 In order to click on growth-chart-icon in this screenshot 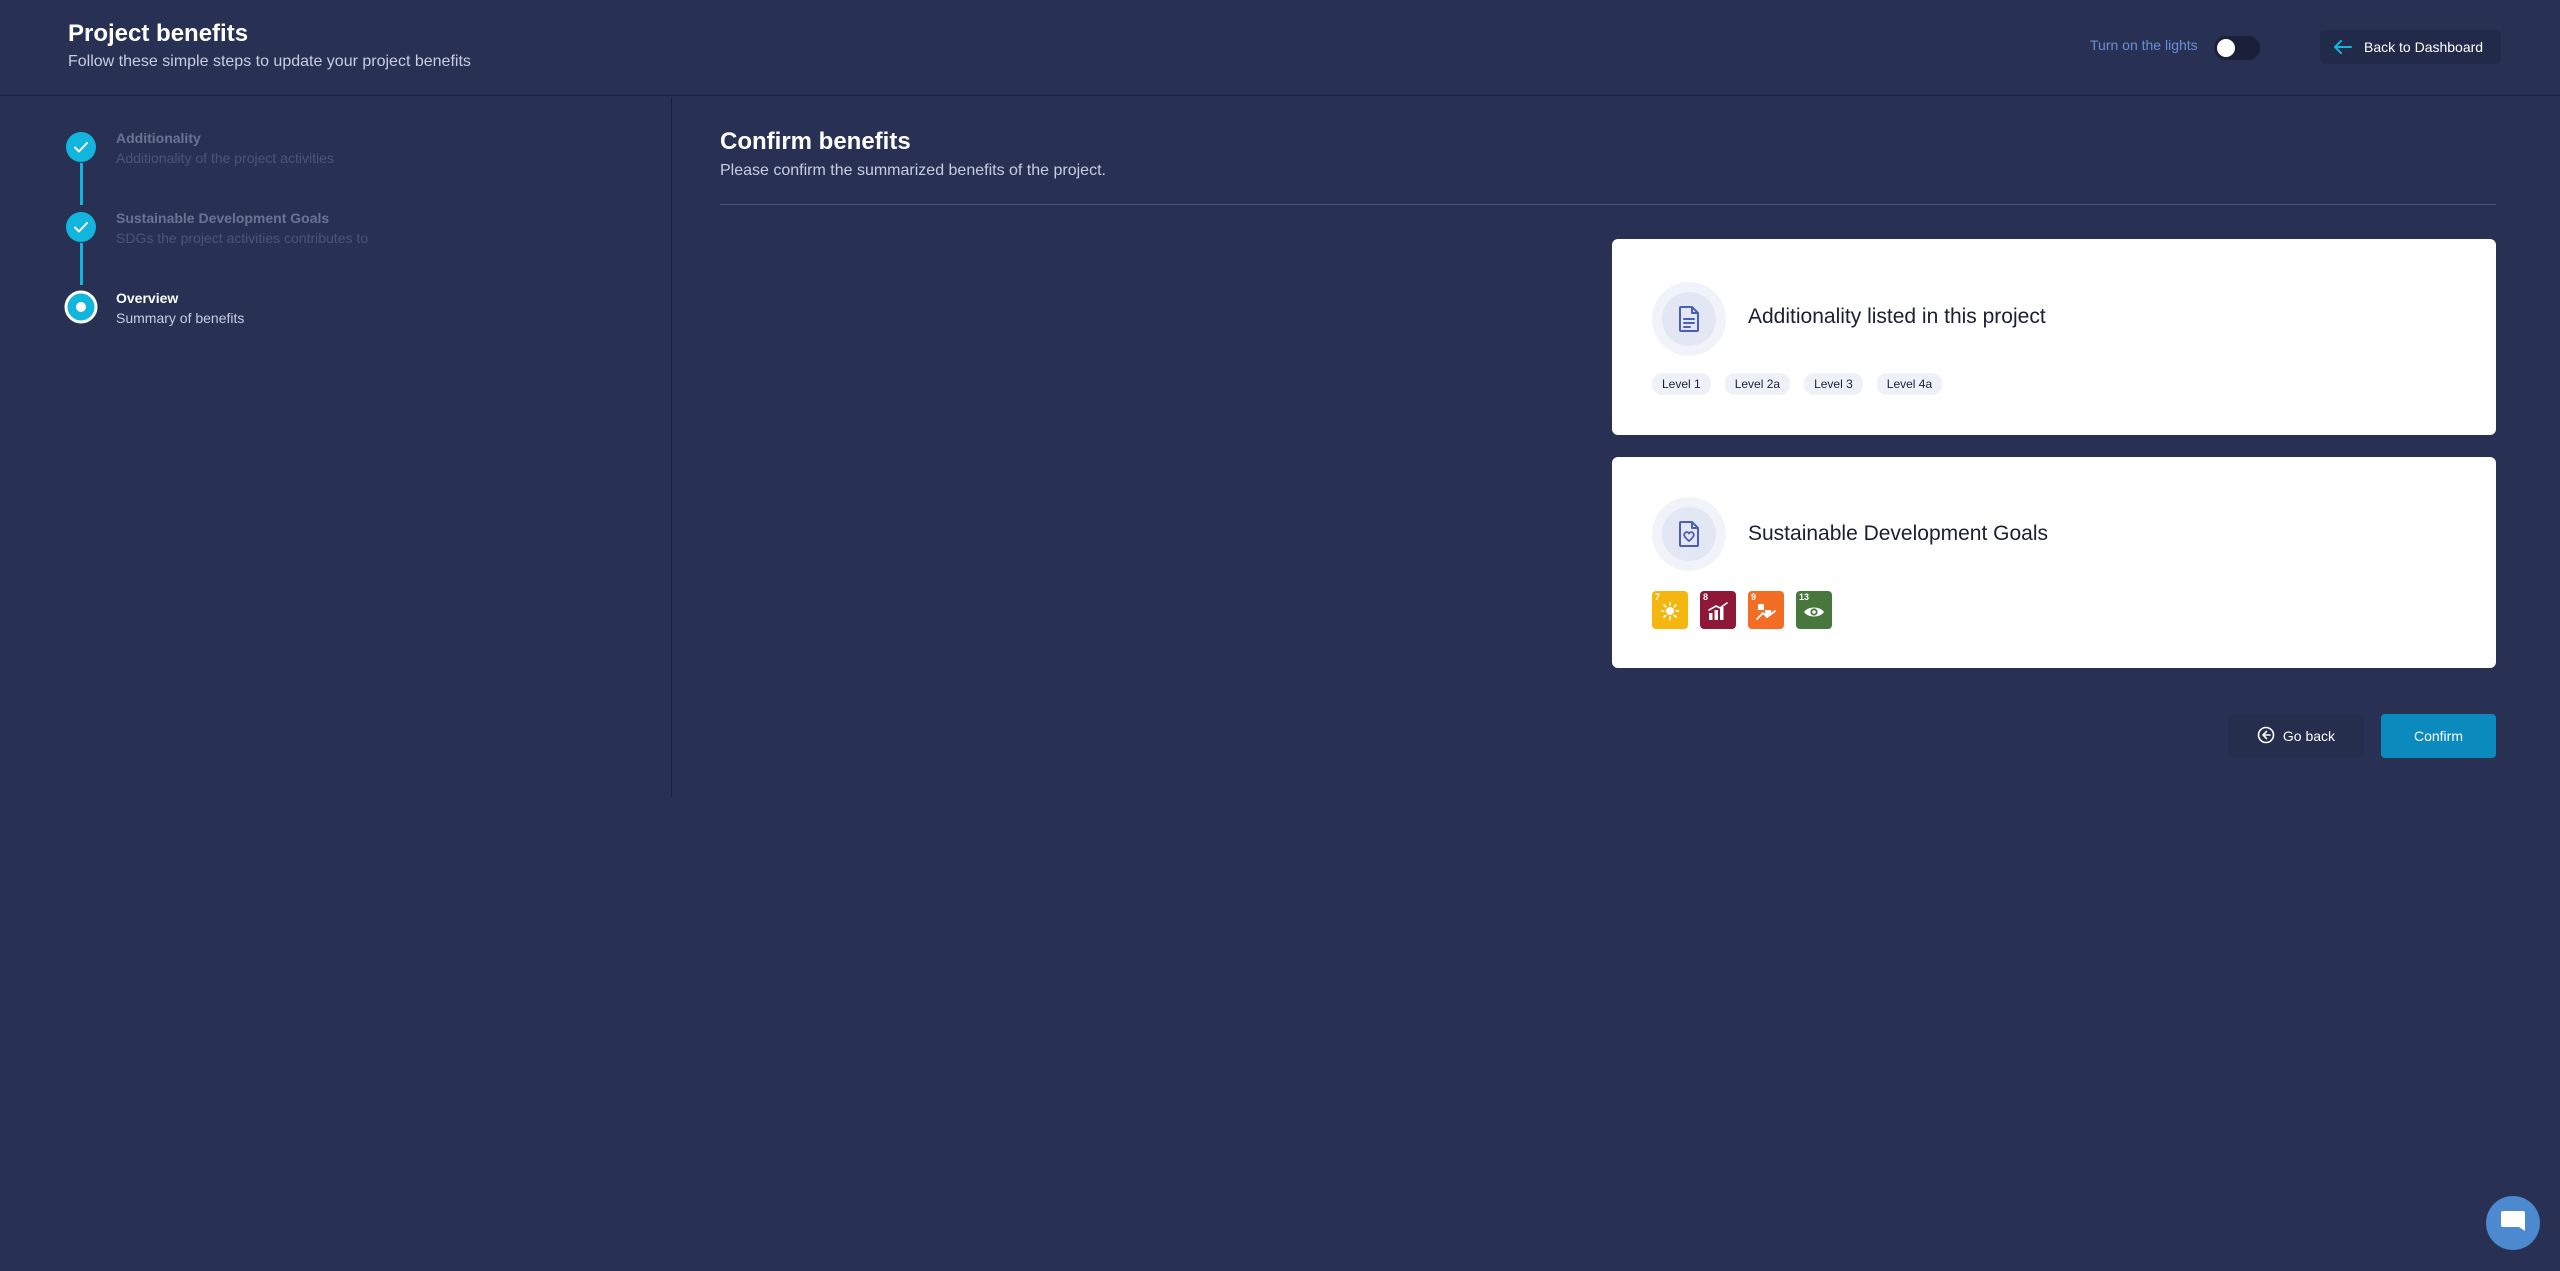, I will do `click(1718, 613)`.